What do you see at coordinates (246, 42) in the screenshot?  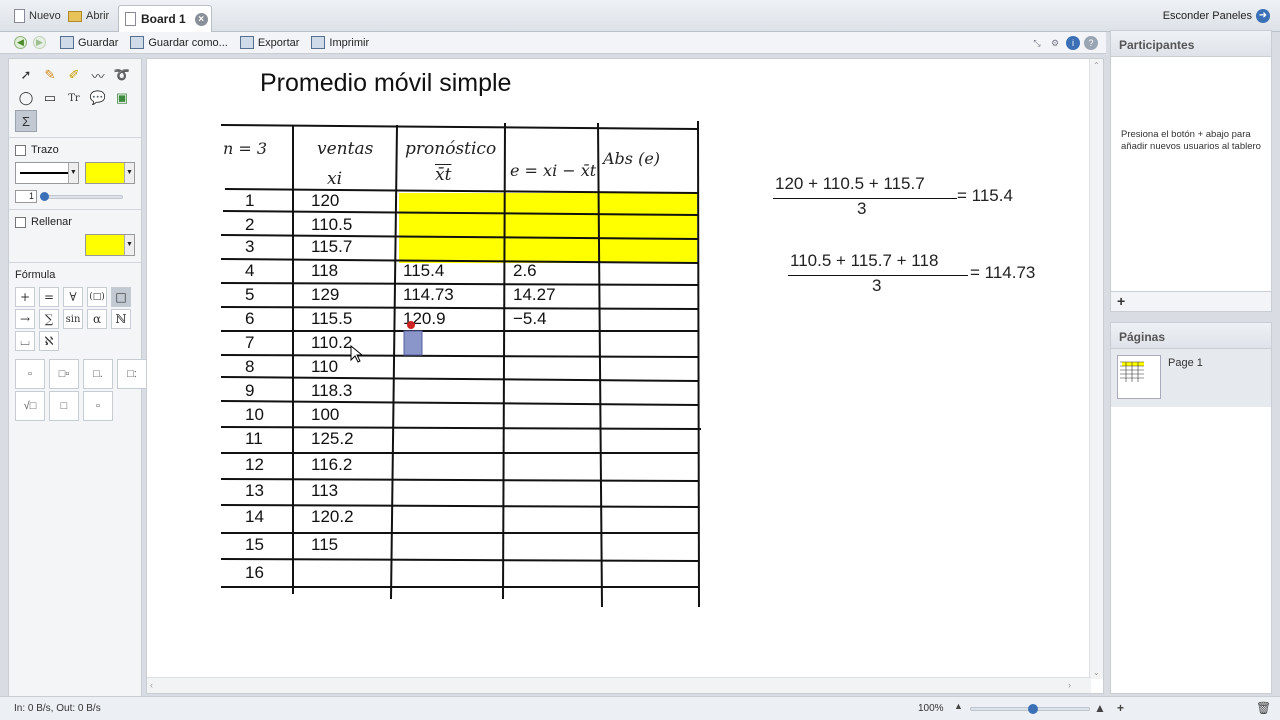 I see `export-icon` at bounding box center [246, 42].